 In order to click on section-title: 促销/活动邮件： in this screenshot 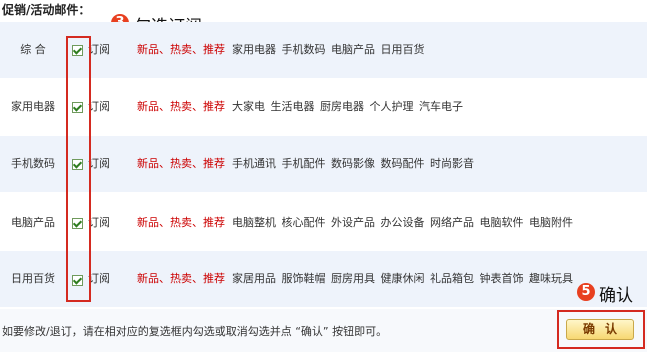, I will do `click(46, 10)`.